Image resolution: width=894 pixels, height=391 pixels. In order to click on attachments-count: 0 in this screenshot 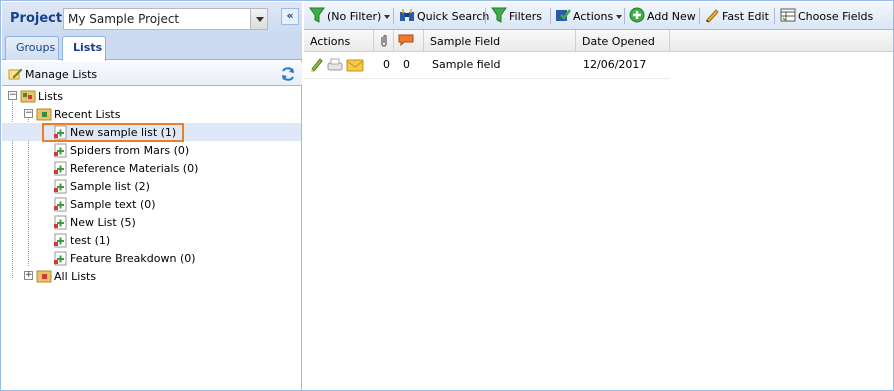, I will do `click(386, 64)`.